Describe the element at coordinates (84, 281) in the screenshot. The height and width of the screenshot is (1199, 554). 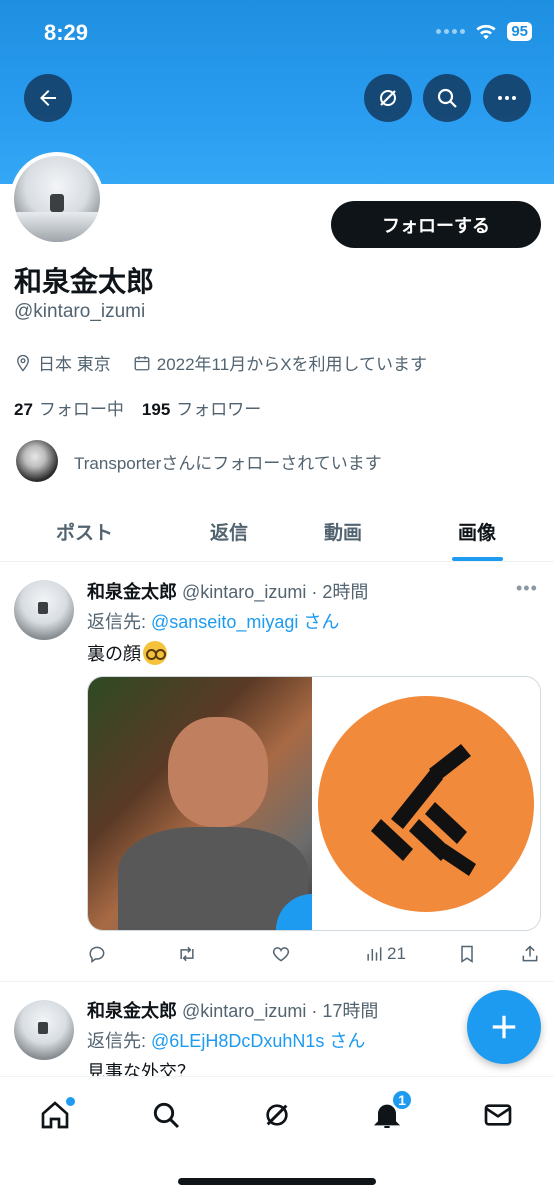
I see `profile-display-name: 和泉金太郎` at that location.